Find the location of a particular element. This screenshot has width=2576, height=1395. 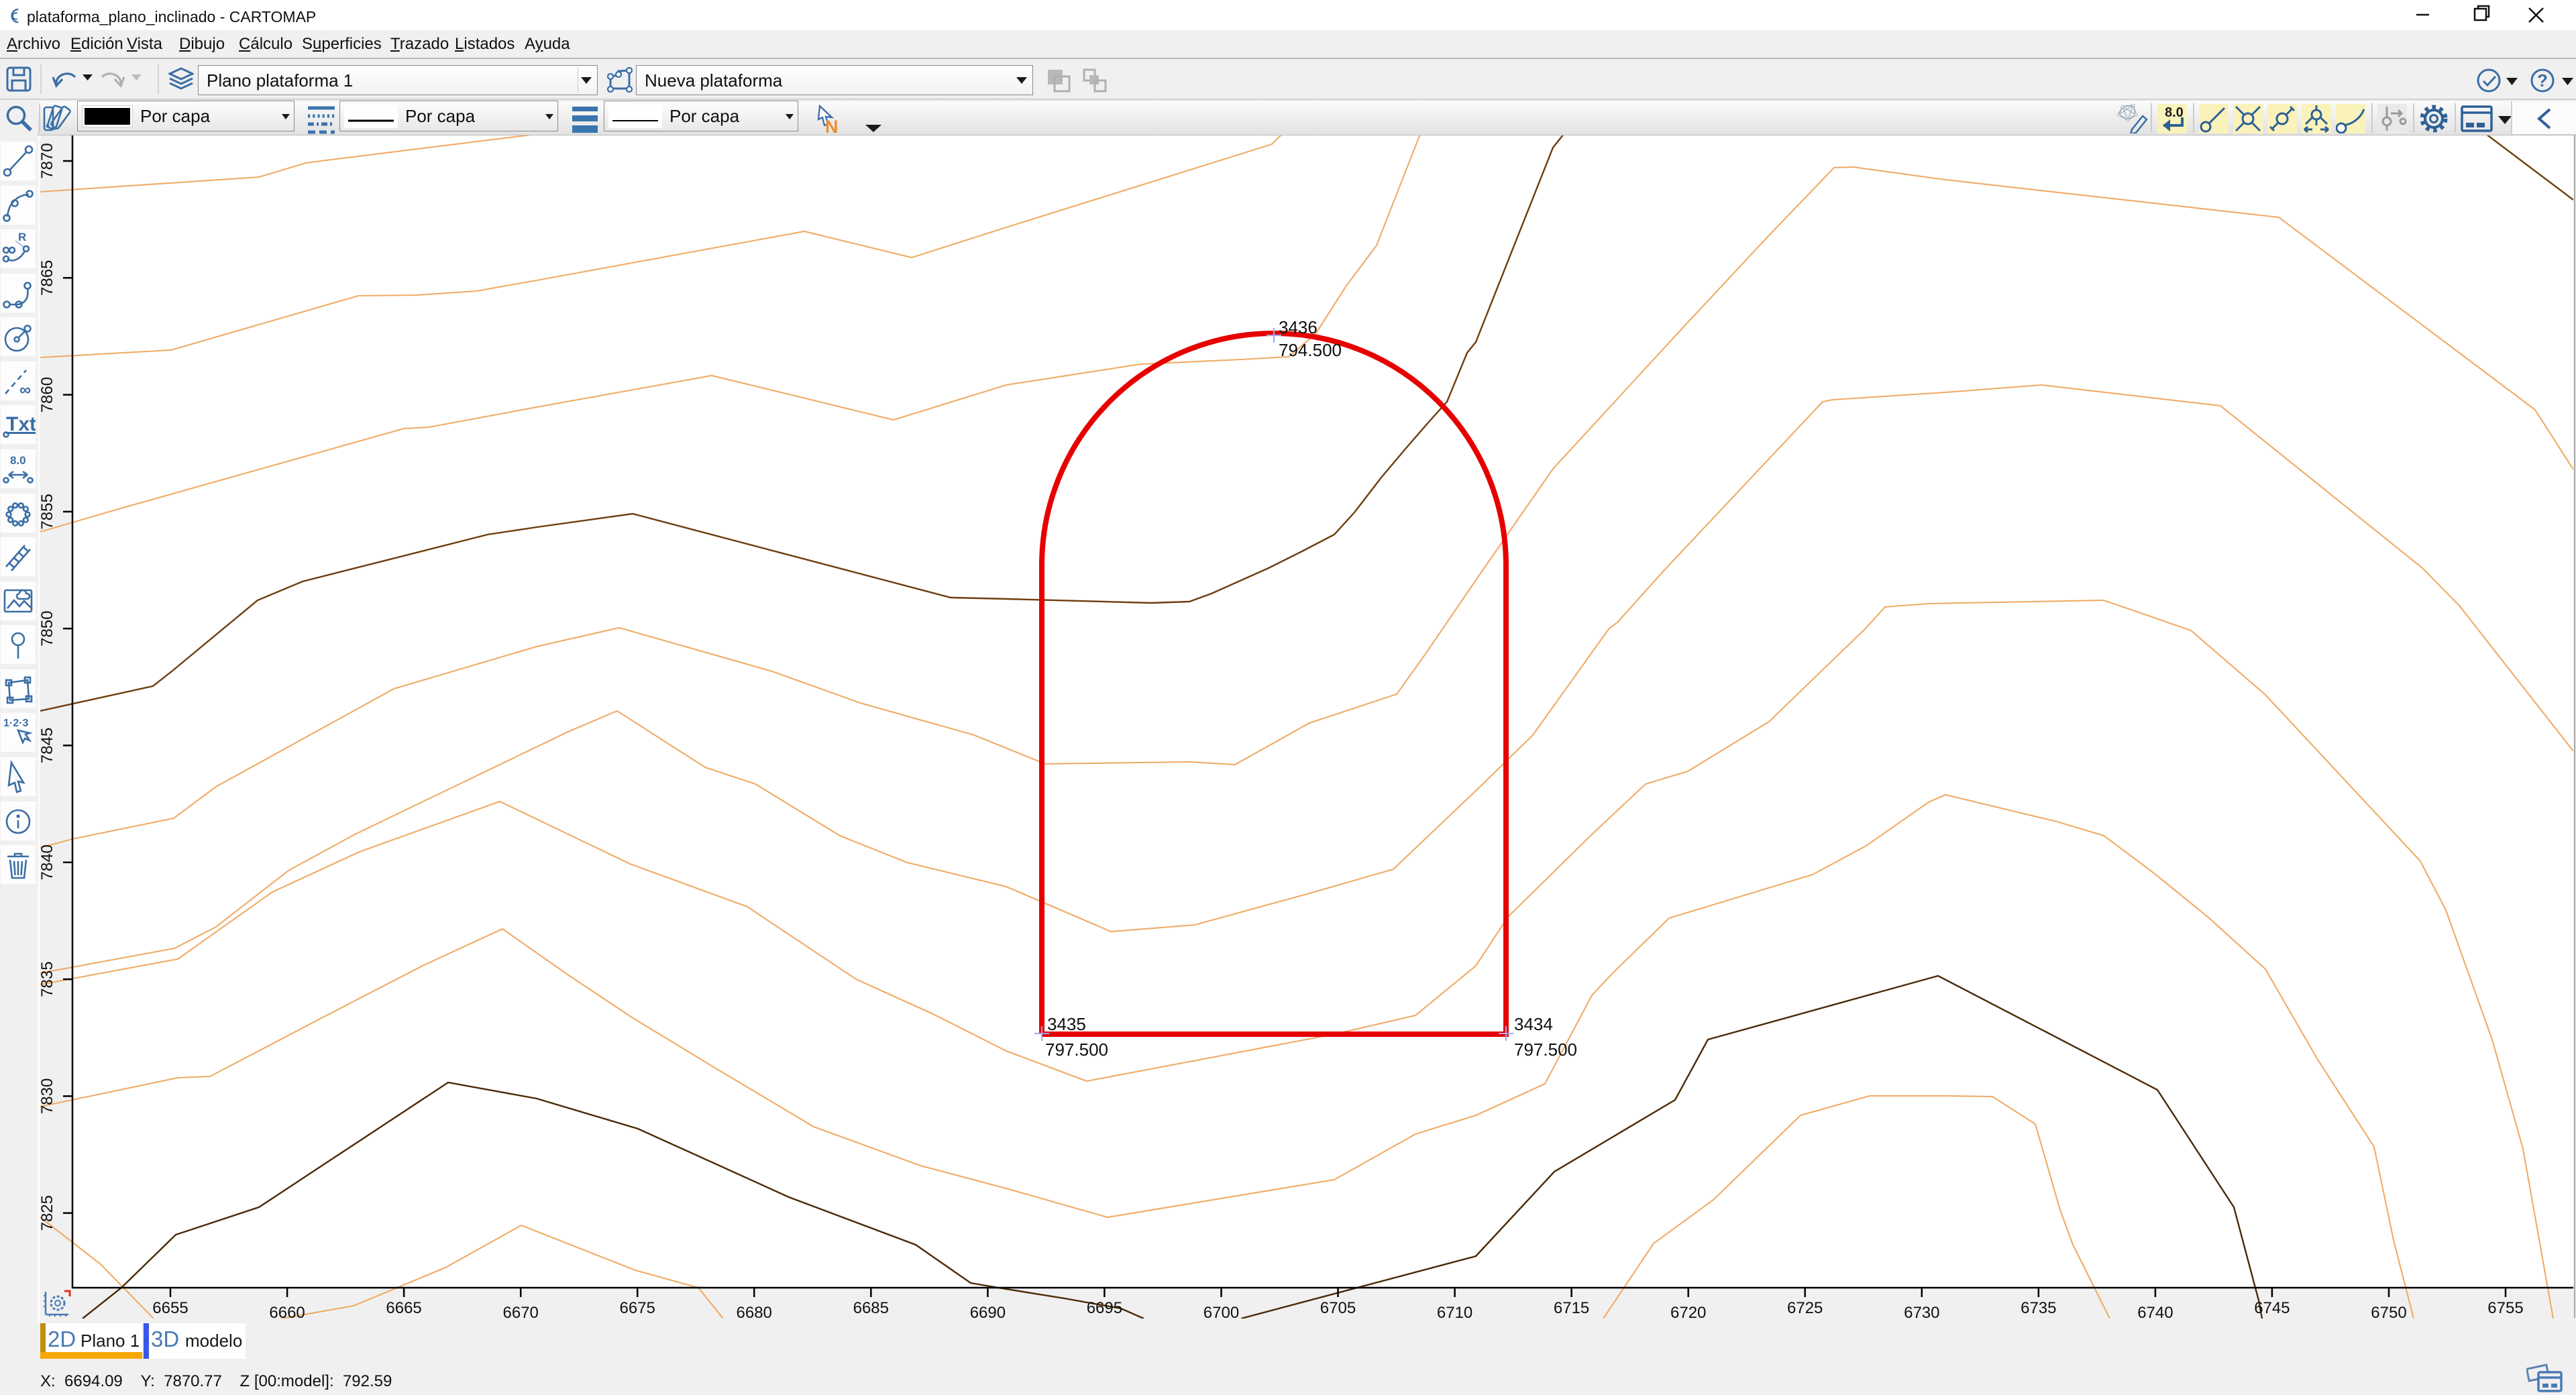

svg-text: 3434 is located at coordinates (1533, 1024).